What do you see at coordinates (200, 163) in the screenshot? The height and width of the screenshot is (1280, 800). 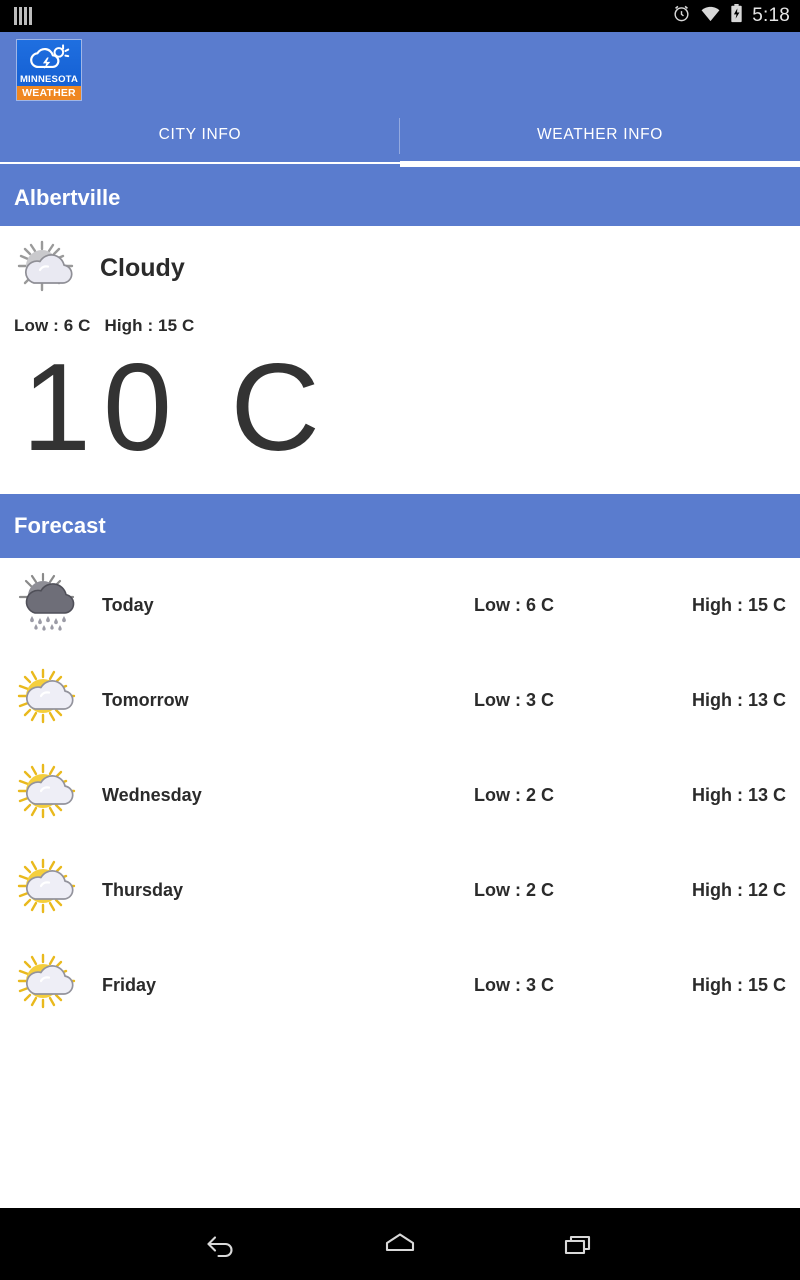 I see `tab-city-info-underline` at bounding box center [200, 163].